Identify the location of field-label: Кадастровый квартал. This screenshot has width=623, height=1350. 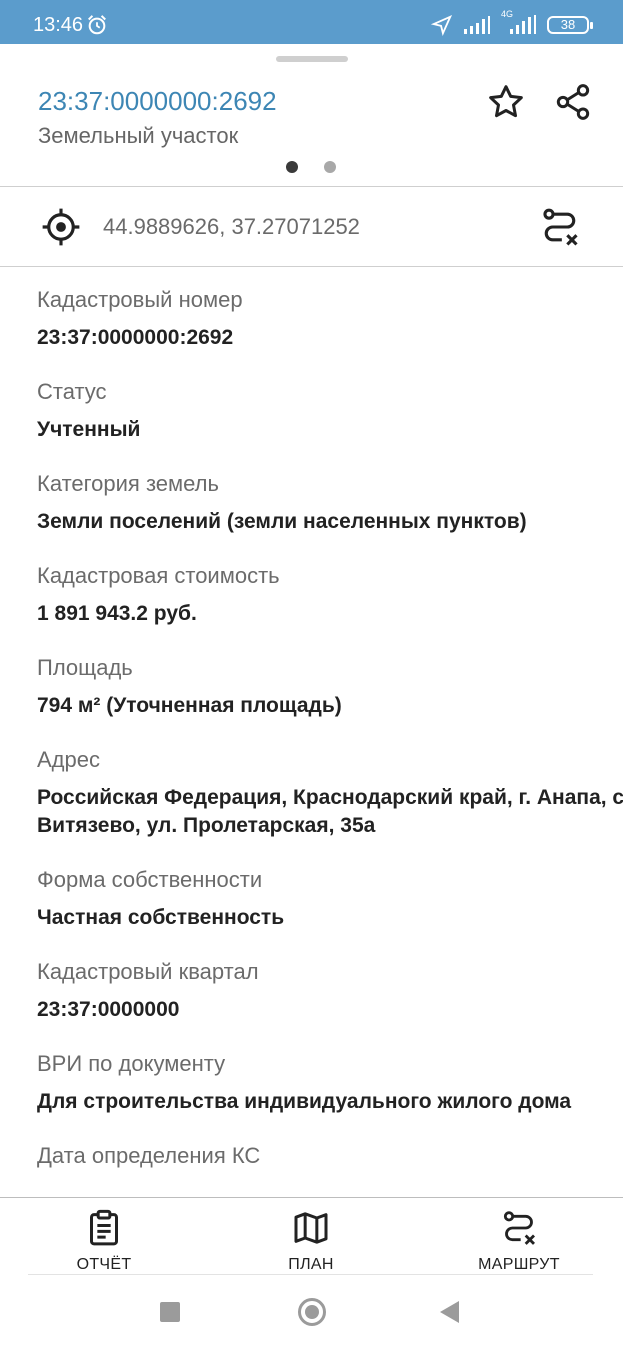
(148, 971).